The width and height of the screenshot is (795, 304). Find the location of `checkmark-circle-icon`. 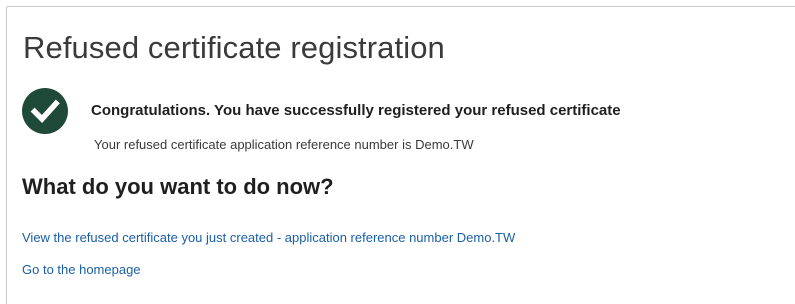

checkmark-circle-icon is located at coordinates (45, 111).